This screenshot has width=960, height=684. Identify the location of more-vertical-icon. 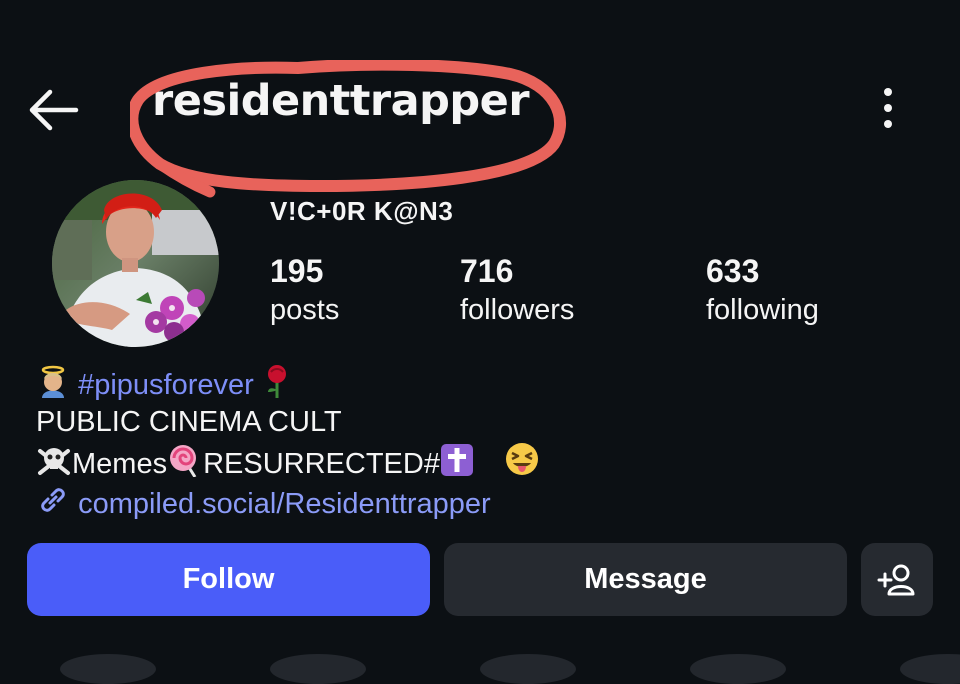
(888, 108).